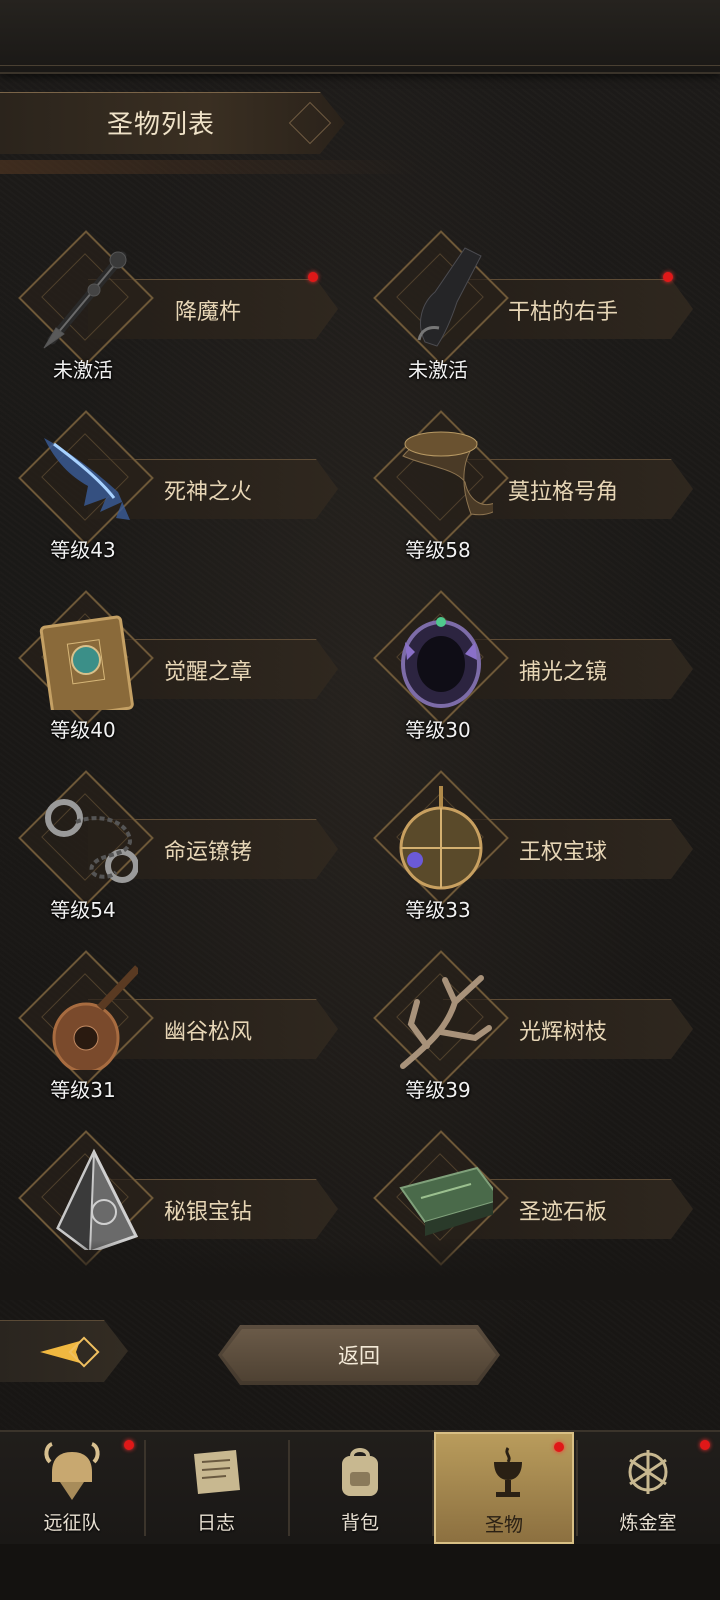 This screenshot has height=1600, width=720. What do you see at coordinates (207, 1212) in the screenshot?
I see `relic-name: 秘银宝钻` at bounding box center [207, 1212].